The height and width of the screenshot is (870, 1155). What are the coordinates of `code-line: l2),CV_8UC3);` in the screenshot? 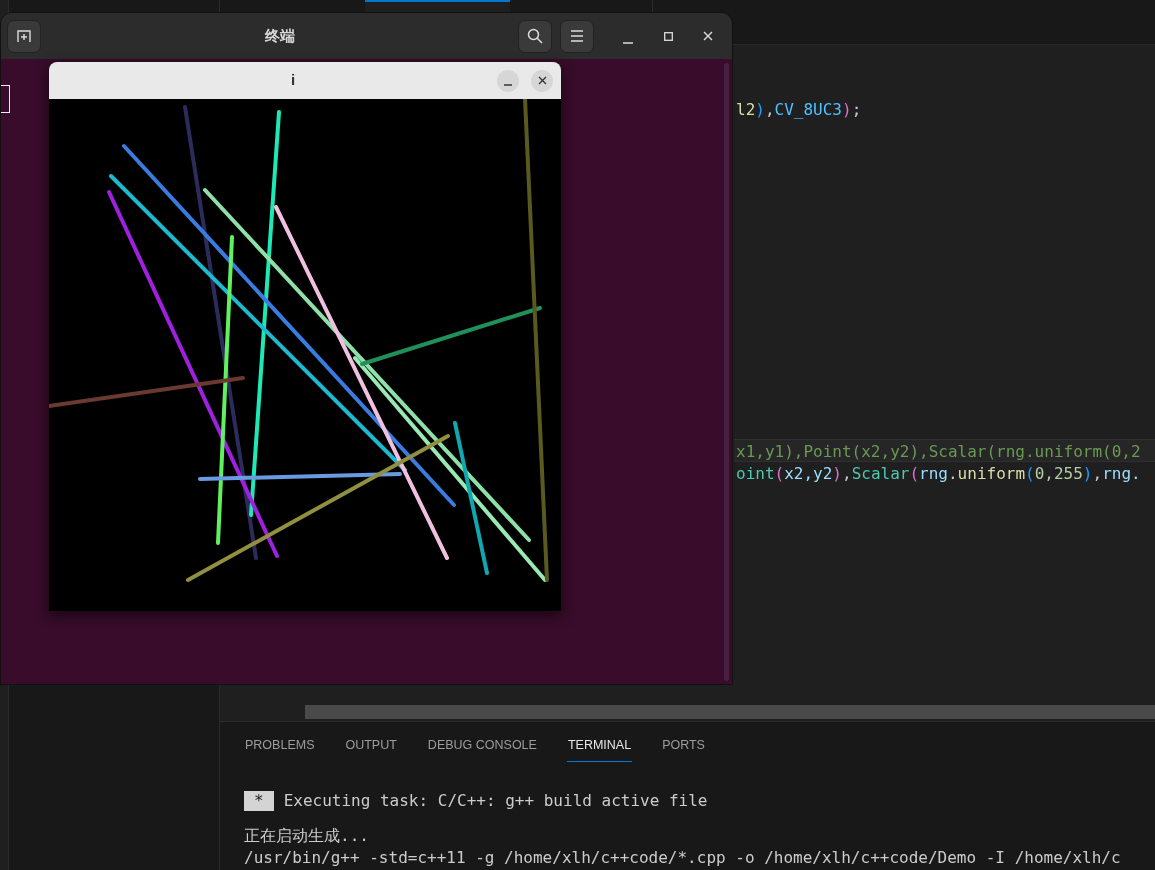 It's located at (799, 110).